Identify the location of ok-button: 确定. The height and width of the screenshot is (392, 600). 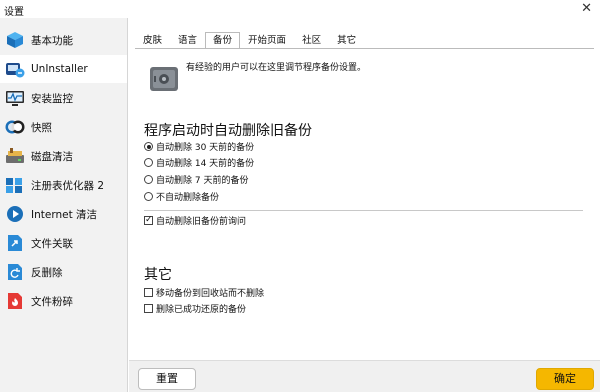
(565, 379).